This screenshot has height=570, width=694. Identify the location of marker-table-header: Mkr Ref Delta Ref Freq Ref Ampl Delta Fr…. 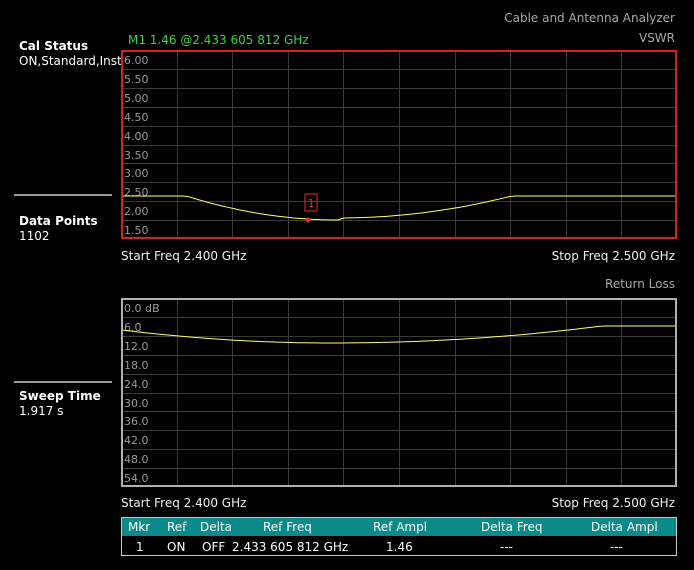
(399, 527).